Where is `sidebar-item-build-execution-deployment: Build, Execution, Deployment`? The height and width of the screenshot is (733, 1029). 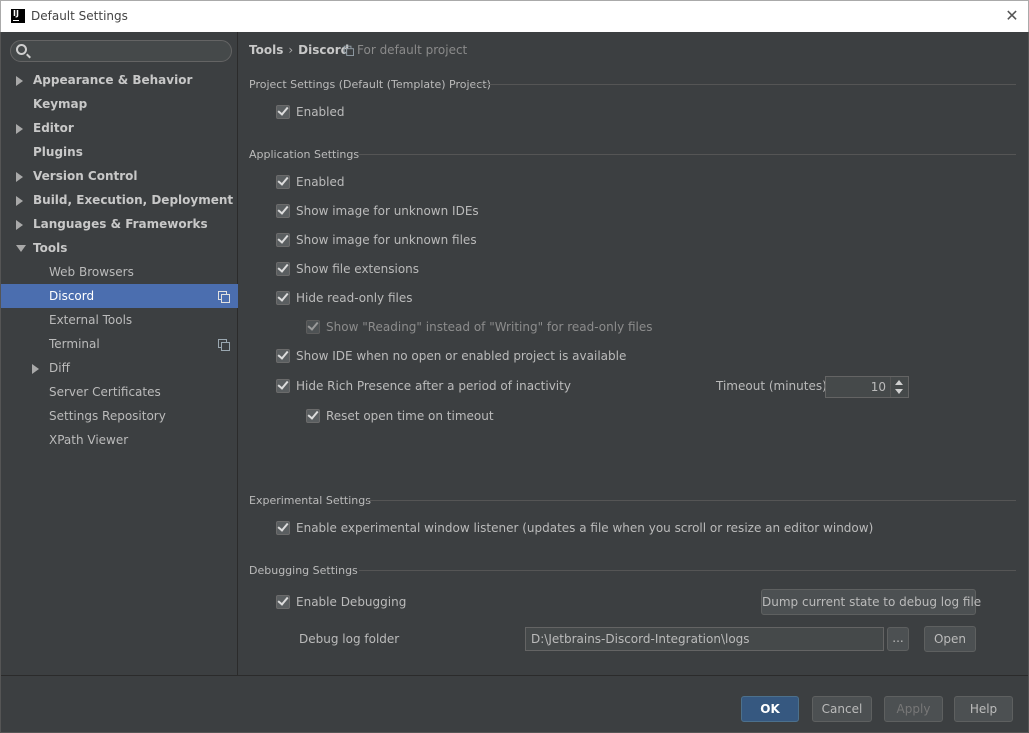
sidebar-item-build-execution-deployment: Build, Execution, Deployment is located at coordinates (119, 200).